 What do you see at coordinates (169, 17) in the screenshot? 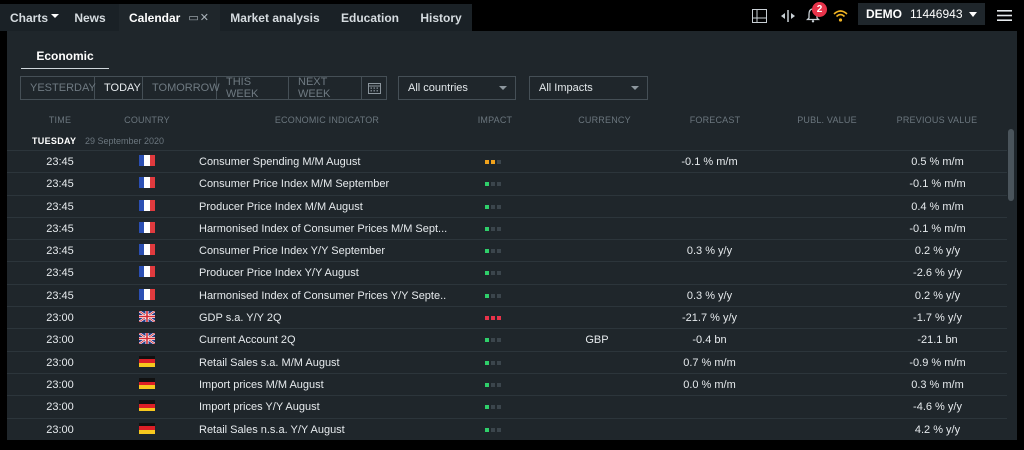
I see `tab-calendar: Calendar ▭✕` at bounding box center [169, 17].